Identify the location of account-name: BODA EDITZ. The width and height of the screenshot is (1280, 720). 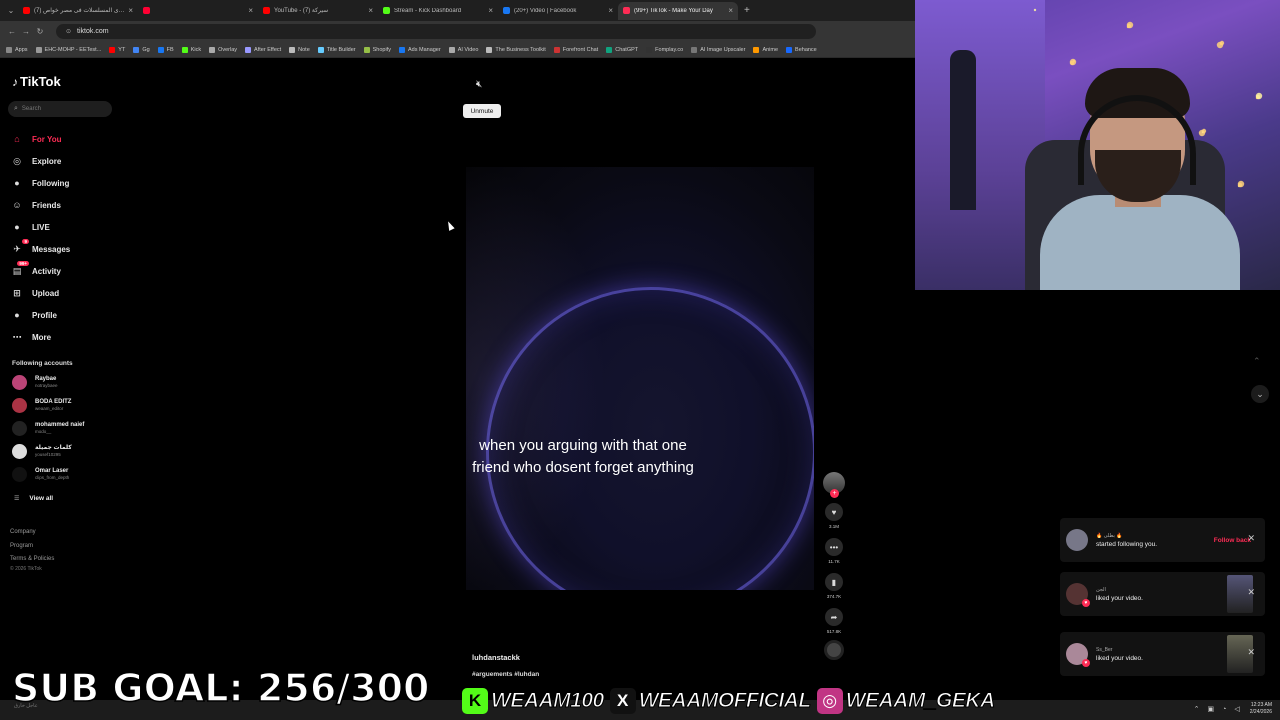
(53, 402).